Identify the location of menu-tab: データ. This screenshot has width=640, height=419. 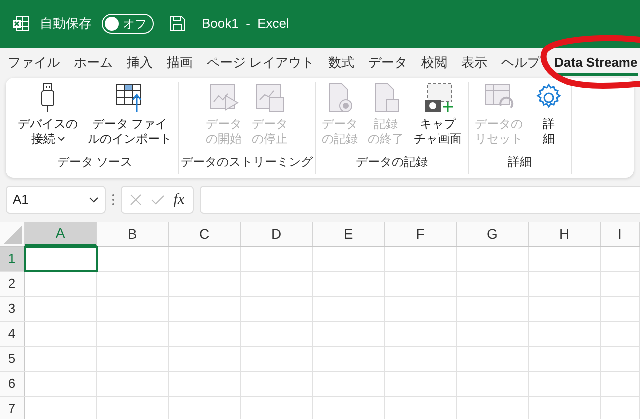
(388, 63).